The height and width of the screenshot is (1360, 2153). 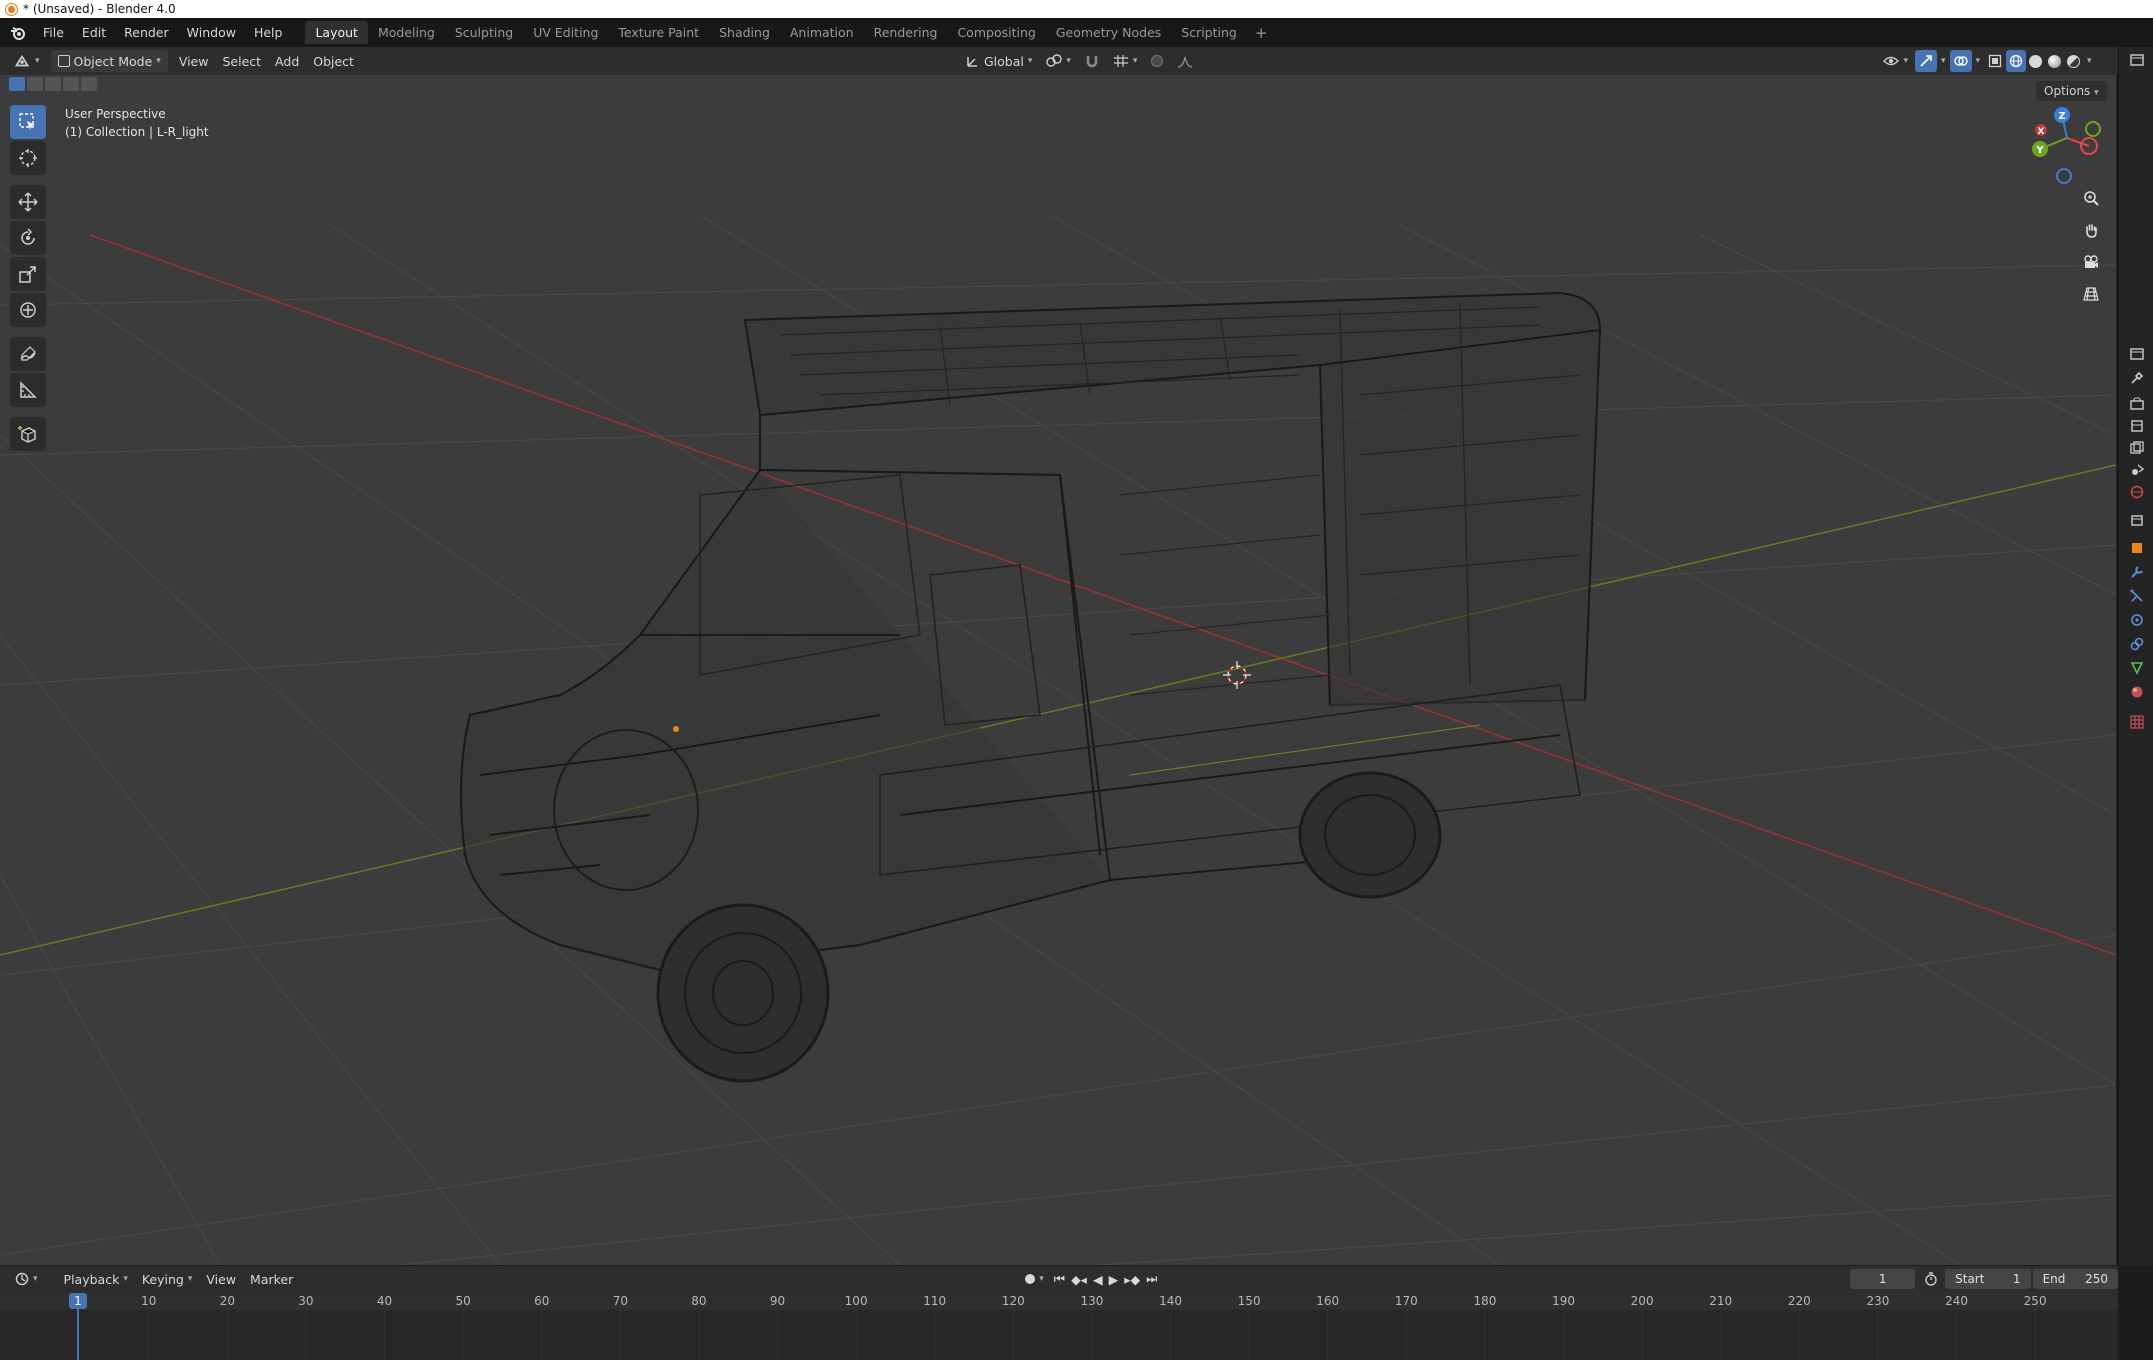 I want to click on scene-properties-icon, so click(x=2136, y=469).